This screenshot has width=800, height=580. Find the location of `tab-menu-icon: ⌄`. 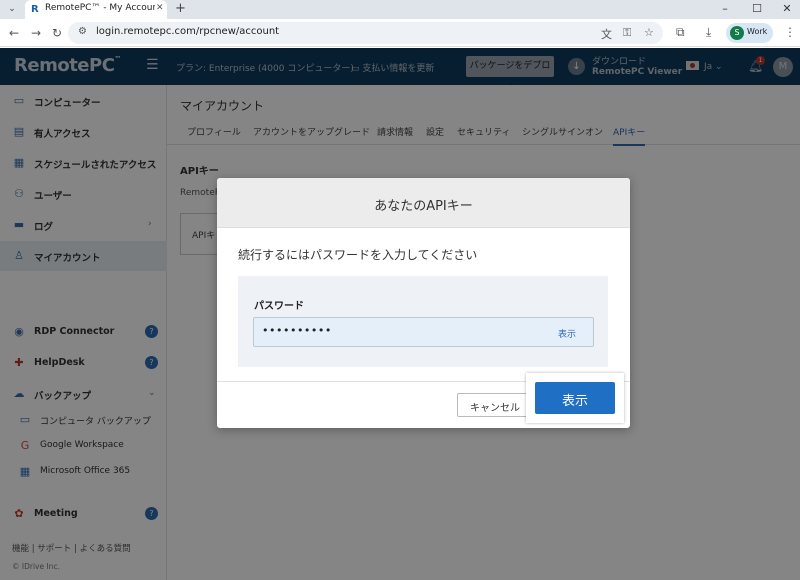

tab-menu-icon: ⌄ is located at coordinates (12, 9).